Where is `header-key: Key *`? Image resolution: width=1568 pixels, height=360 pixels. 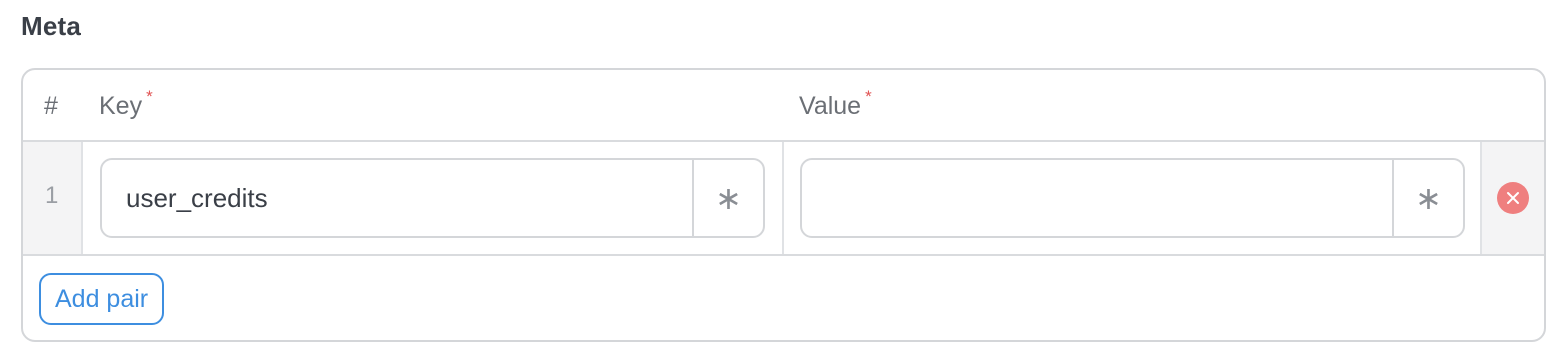
header-key: Key * is located at coordinates (126, 104).